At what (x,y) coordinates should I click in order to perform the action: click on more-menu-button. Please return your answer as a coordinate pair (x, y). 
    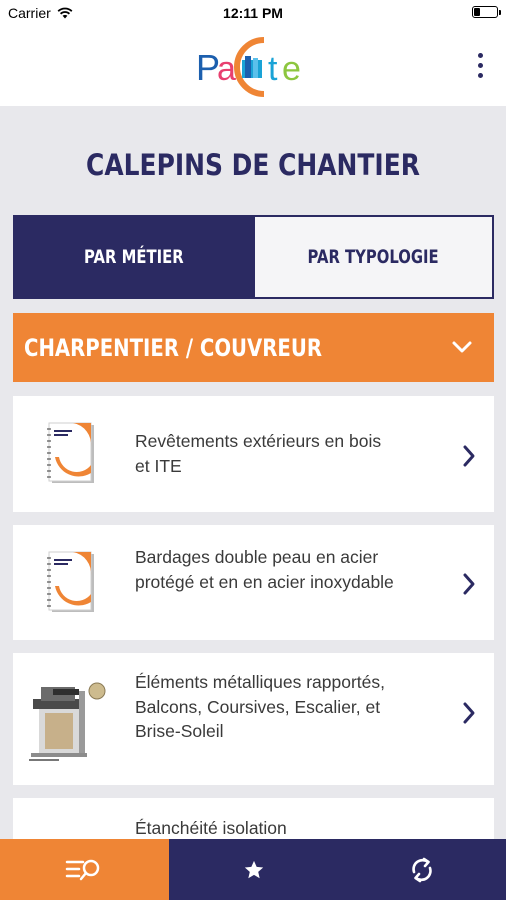
    Looking at the image, I should click on (480, 66).